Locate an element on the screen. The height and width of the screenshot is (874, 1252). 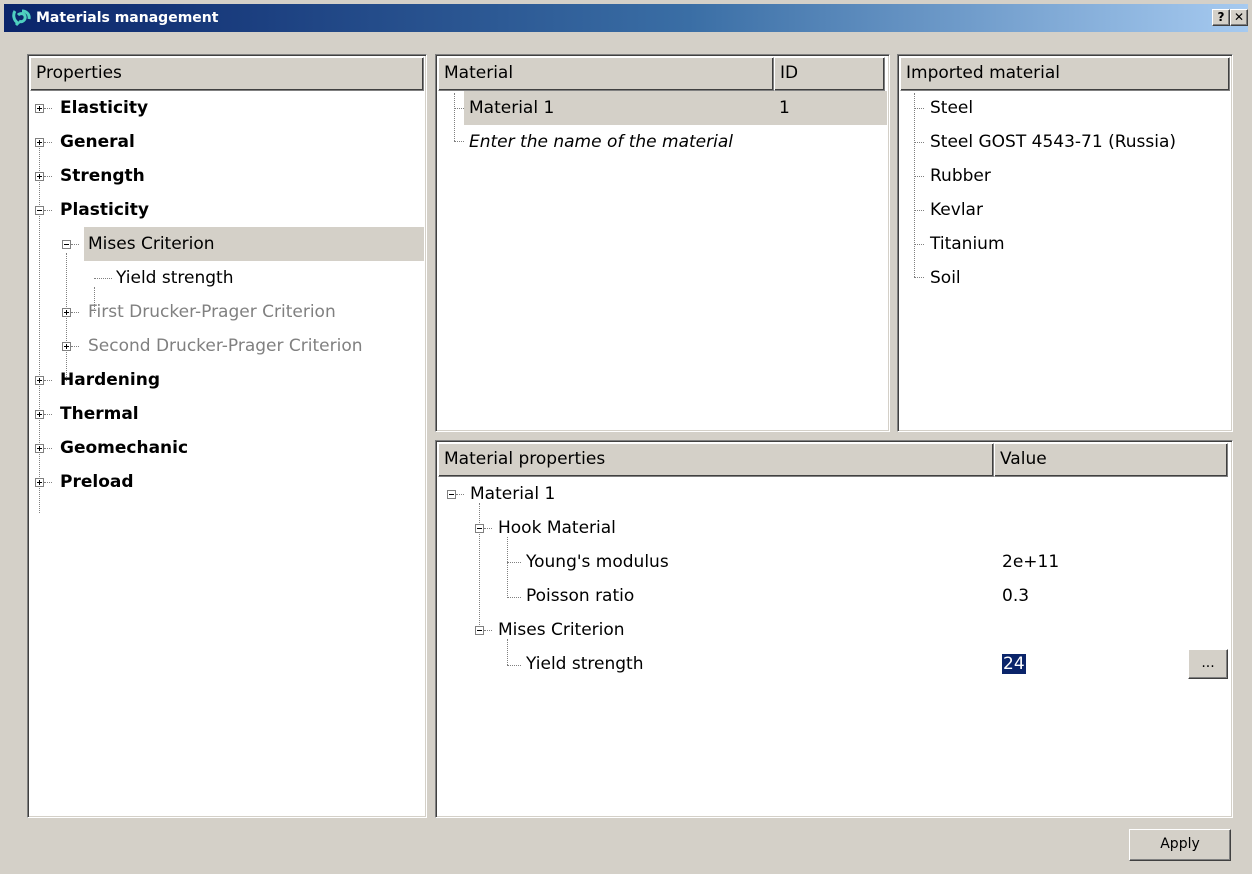
imported-item-titanium: Titanium is located at coordinates (967, 244).